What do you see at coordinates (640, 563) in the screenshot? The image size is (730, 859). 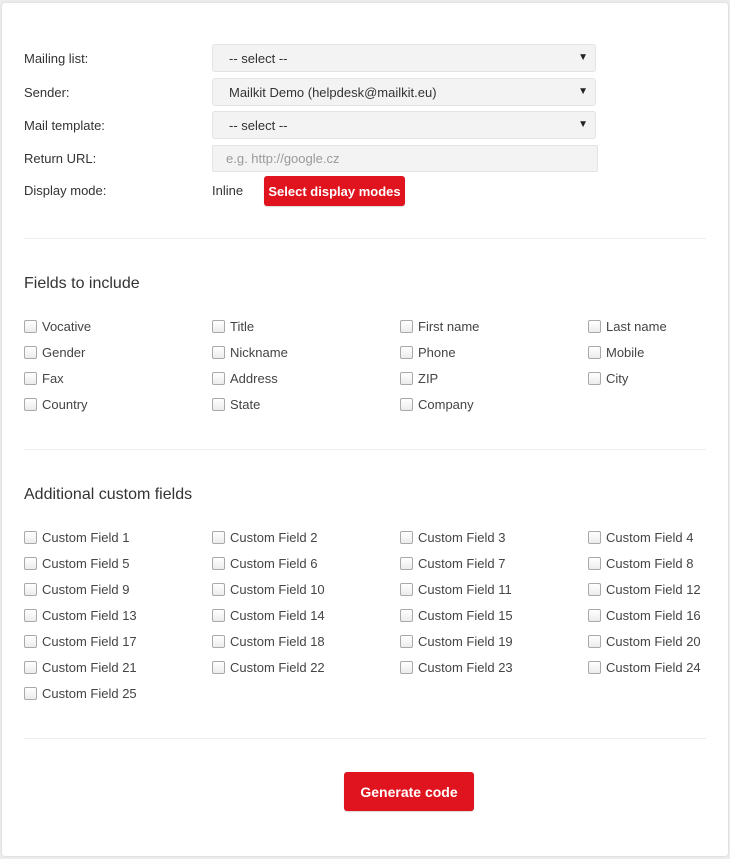 I see `checkbox-option: Custom Field 8` at bounding box center [640, 563].